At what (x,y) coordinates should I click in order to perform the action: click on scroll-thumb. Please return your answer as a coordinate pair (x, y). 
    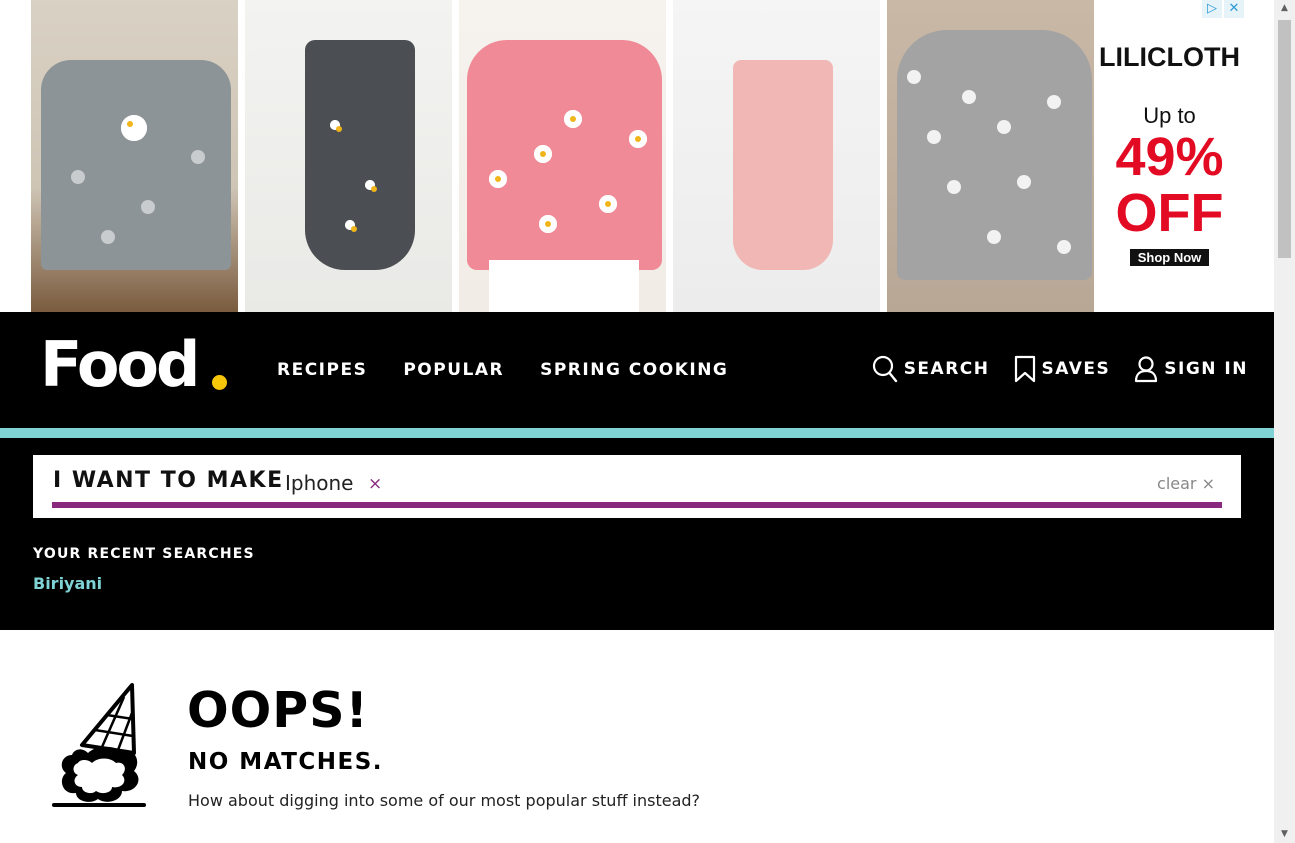
    Looking at the image, I should click on (1284, 139).